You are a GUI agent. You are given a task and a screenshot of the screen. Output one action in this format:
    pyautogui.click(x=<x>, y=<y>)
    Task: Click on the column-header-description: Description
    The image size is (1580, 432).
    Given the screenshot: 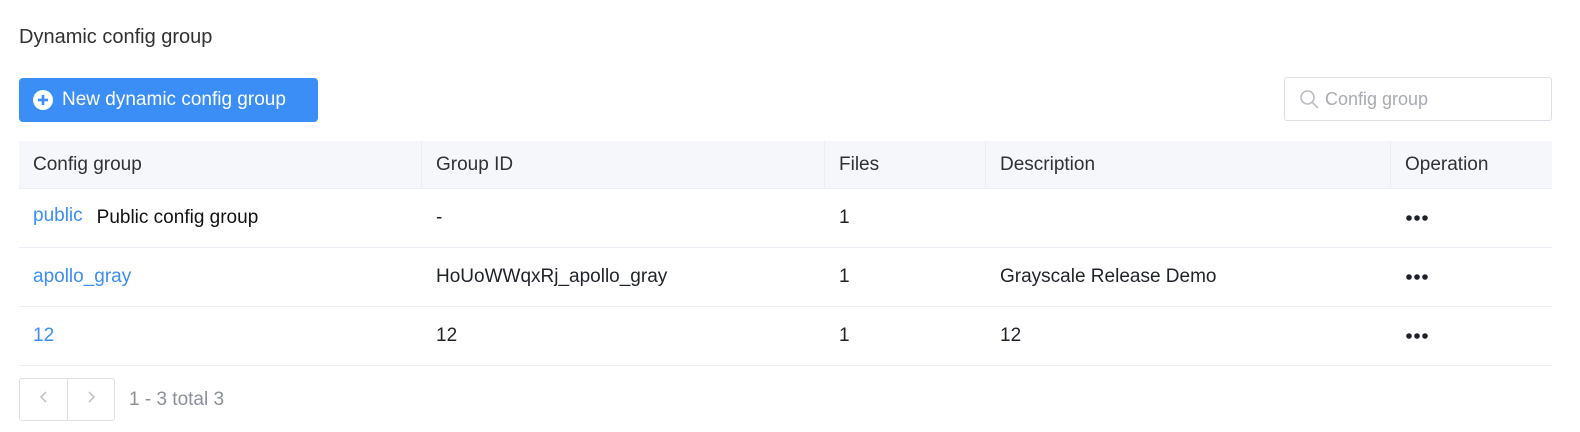 What is the action you would take?
    pyautogui.click(x=1188, y=164)
    